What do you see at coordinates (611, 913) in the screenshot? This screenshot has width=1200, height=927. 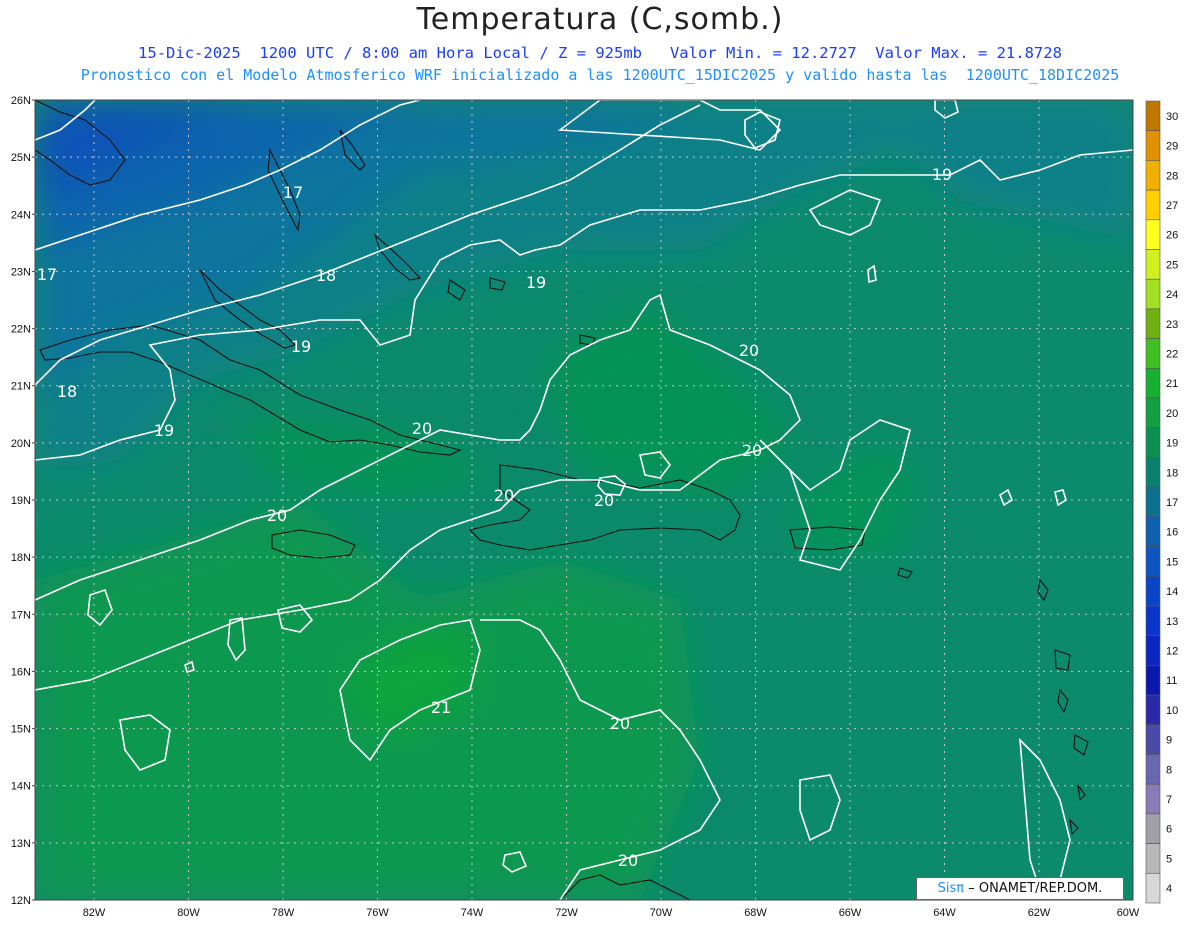 I see `lon-axis: 82W 80W 78W 76W 74W 72W 70W 68W 66W 64W 62W 60W` at bounding box center [611, 913].